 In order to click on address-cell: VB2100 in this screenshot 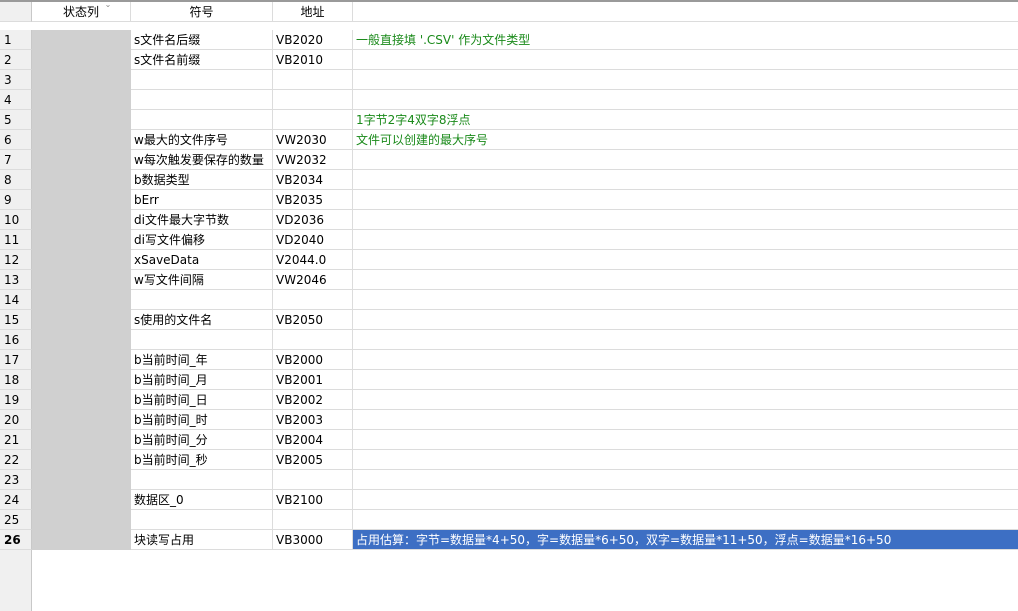, I will do `click(313, 500)`.